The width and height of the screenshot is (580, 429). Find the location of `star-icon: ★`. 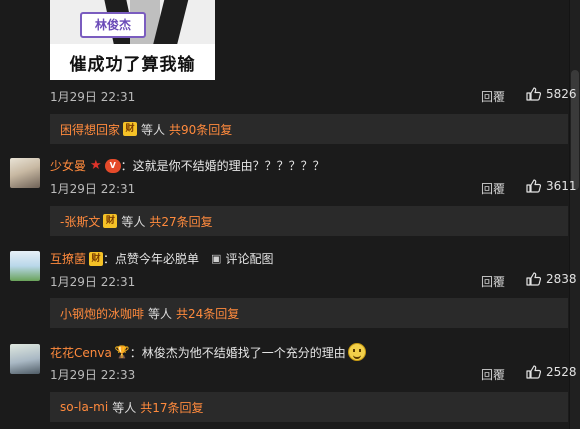

star-icon: ★ is located at coordinates (96, 165).